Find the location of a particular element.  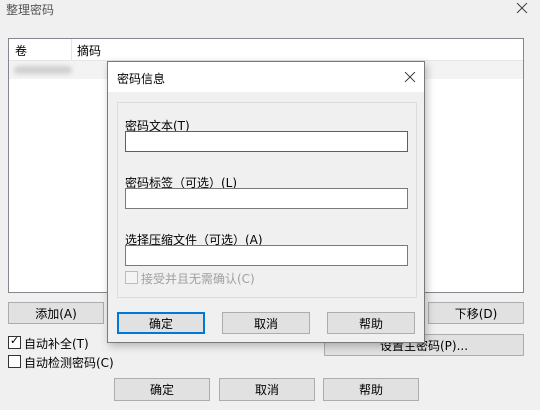

blurred-cell is located at coordinates (43, 70).